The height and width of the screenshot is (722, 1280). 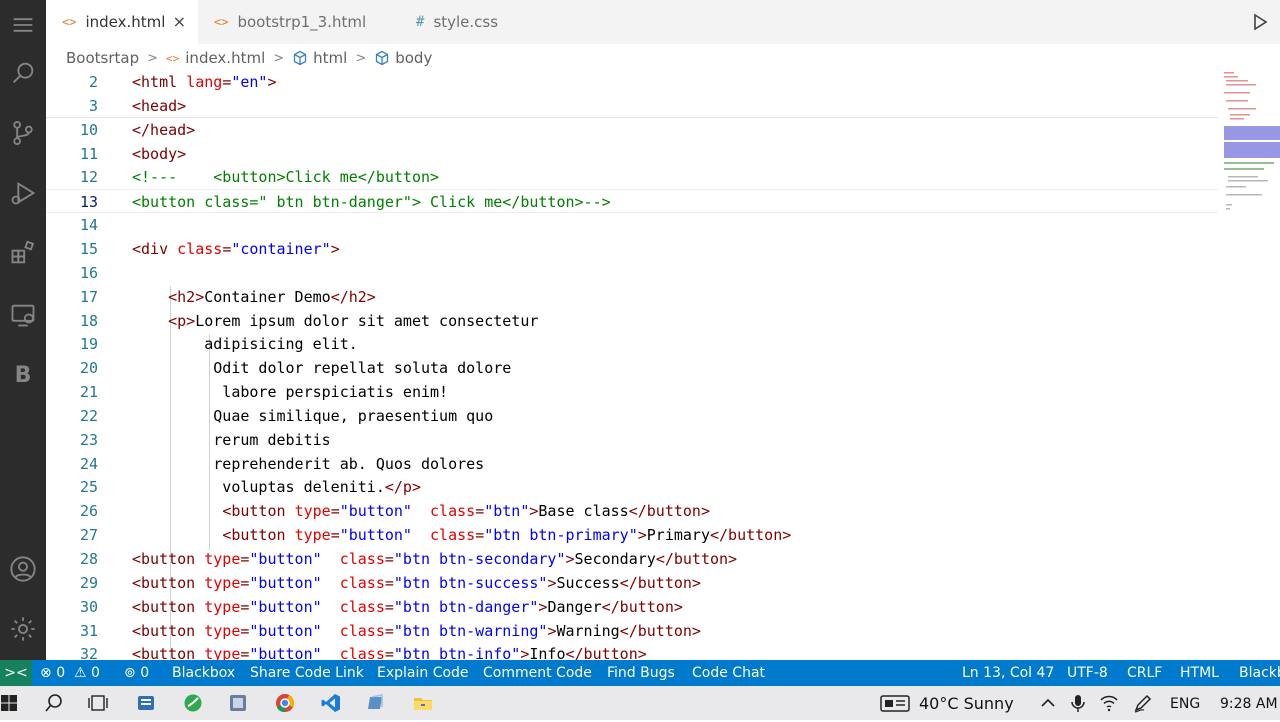 What do you see at coordinates (23, 375) in the screenshot?
I see `blackbox-icon: B` at bounding box center [23, 375].